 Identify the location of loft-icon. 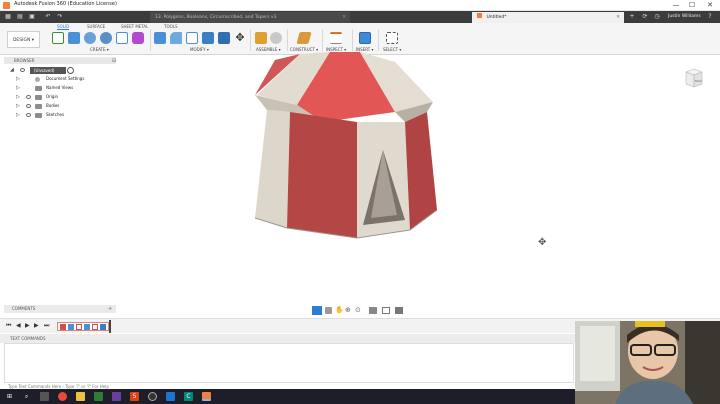
(122, 38).